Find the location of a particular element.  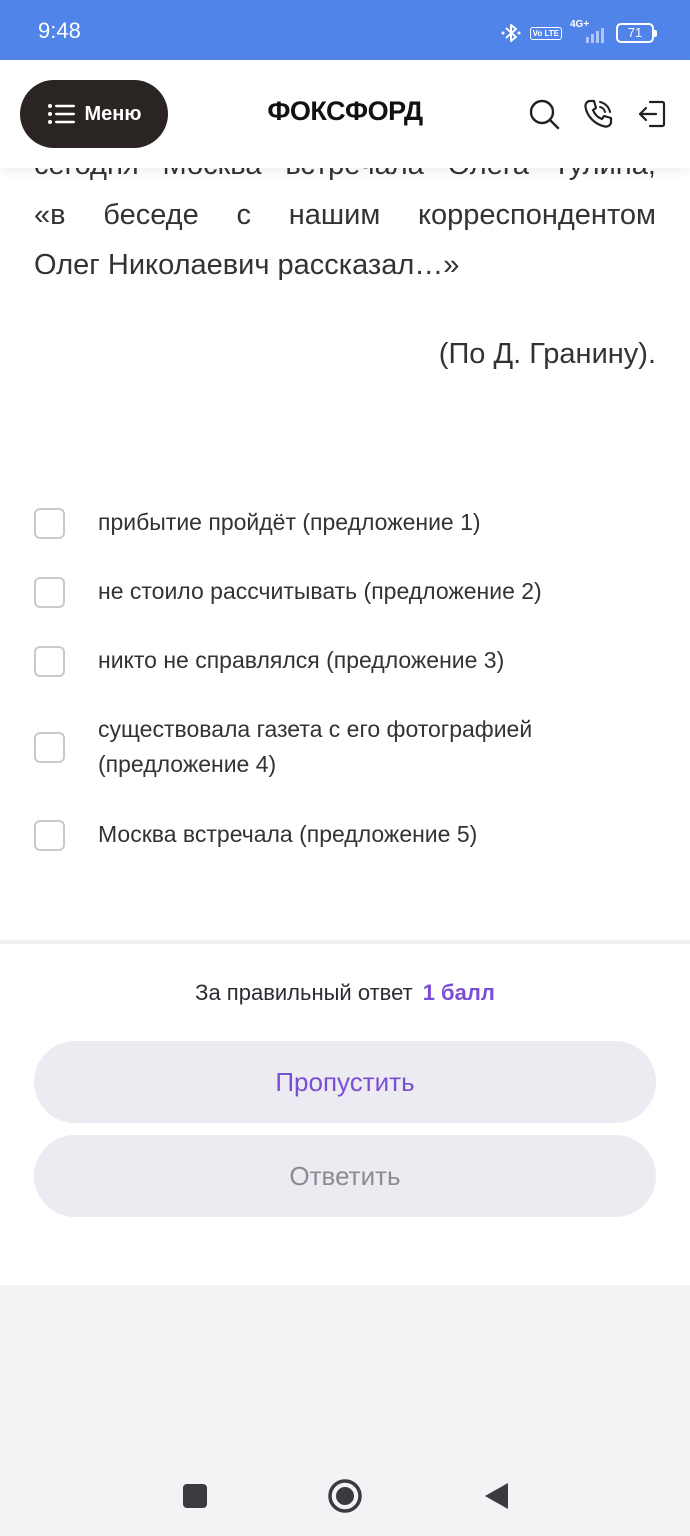

app-header: Меню ФОКСФОРД is located at coordinates (345, 114).